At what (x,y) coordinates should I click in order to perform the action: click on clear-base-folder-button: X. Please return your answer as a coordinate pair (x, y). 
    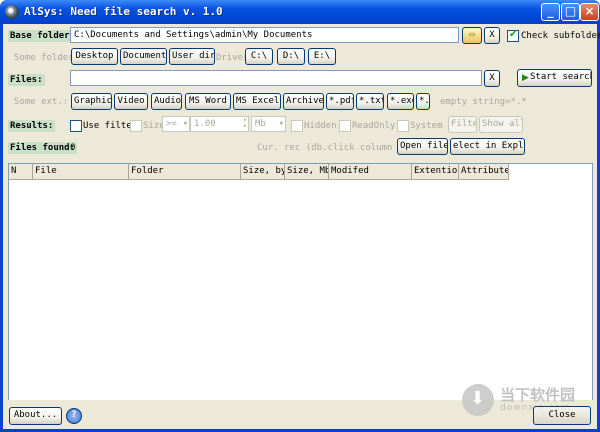
    Looking at the image, I should click on (492, 35).